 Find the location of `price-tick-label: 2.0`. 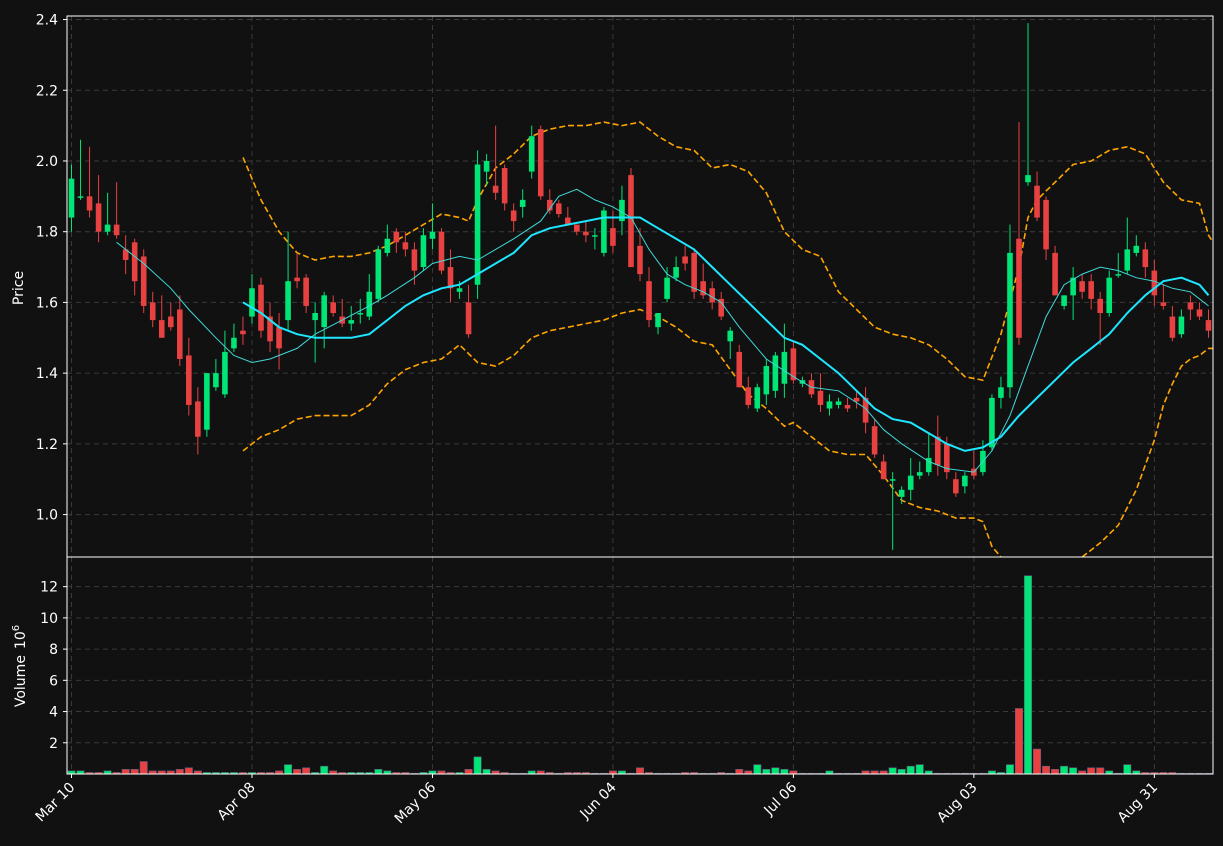

price-tick-label: 2.0 is located at coordinates (47, 162).